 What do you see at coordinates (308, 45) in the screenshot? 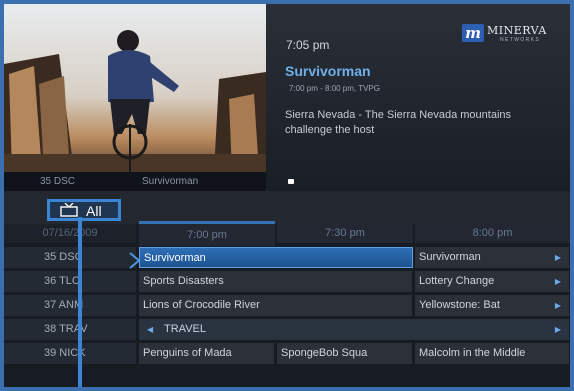
I see `current-time: 7:05 pm` at bounding box center [308, 45].